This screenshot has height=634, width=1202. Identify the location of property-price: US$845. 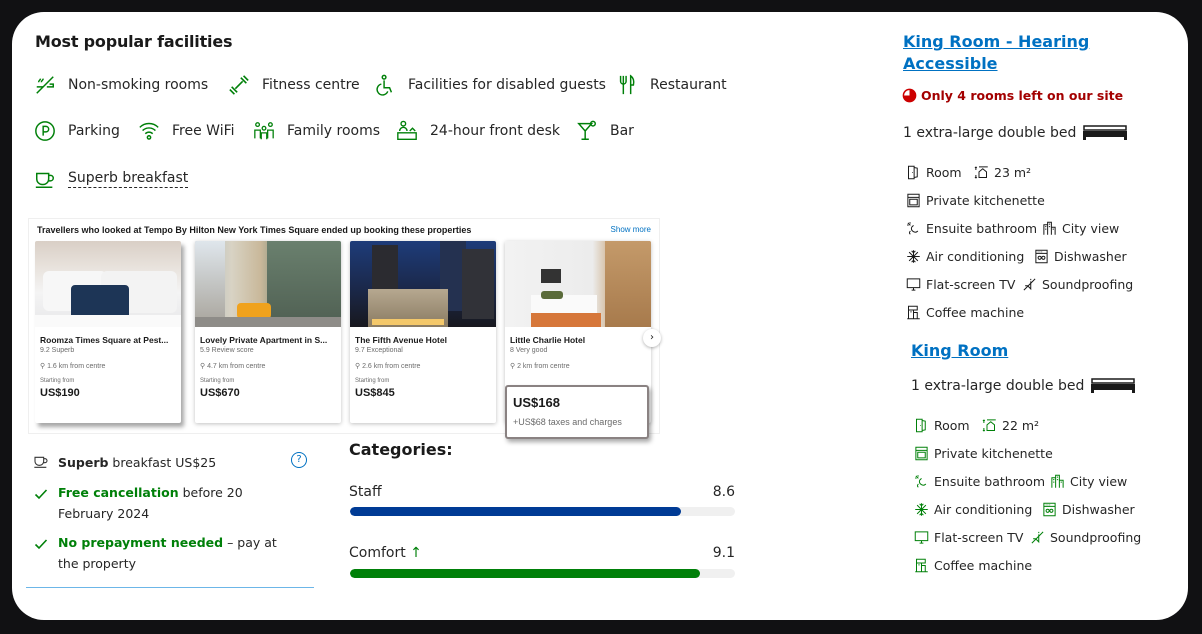
(375, 393).